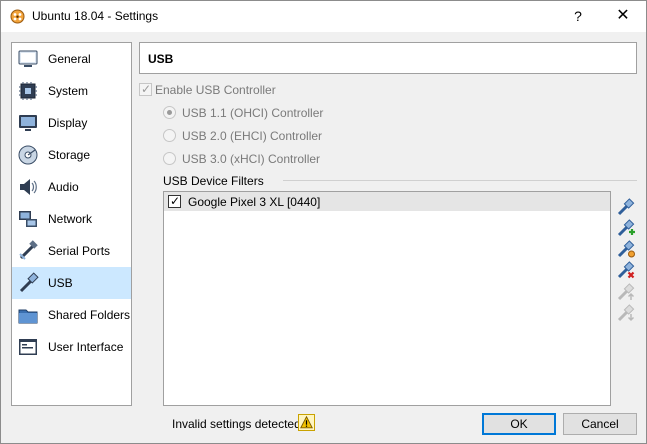  I want to click on filter-checkbox: ✓, so click(174, 201).